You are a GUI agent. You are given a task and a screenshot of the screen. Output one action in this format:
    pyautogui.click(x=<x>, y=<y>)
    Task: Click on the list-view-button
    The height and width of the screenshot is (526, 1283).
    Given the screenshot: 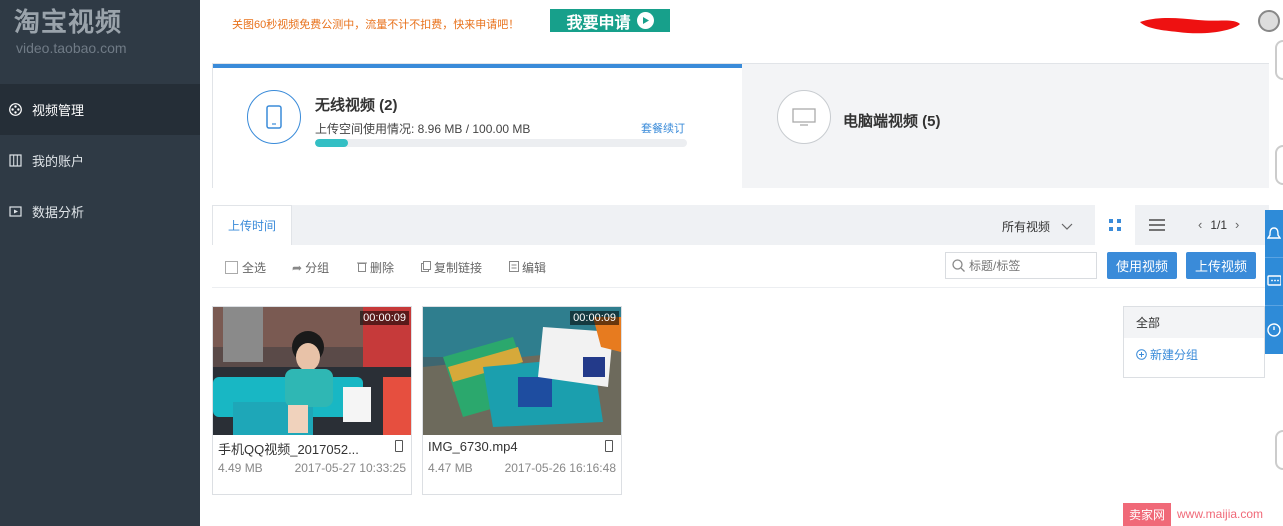 What is the action you would take?
    pyautogui.click(x=1157, y=225)
    